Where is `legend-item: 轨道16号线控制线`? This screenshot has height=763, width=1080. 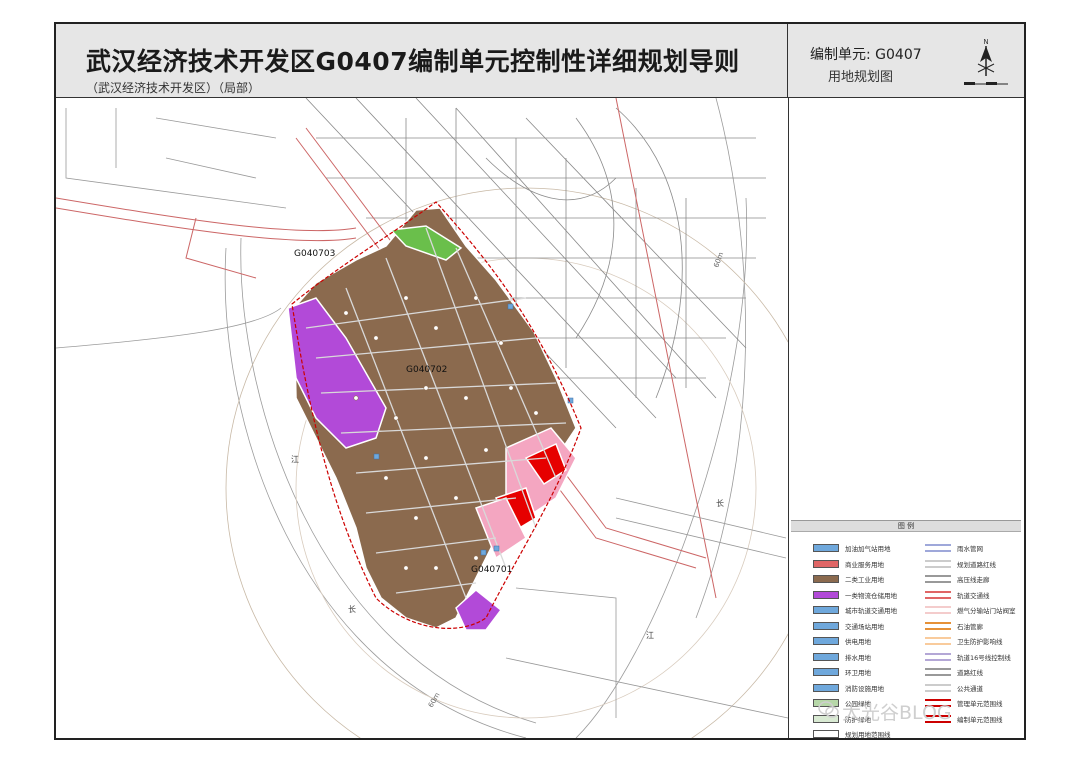 legend-item: 轨道16号线控制线 is located at coordinates (974, 657).